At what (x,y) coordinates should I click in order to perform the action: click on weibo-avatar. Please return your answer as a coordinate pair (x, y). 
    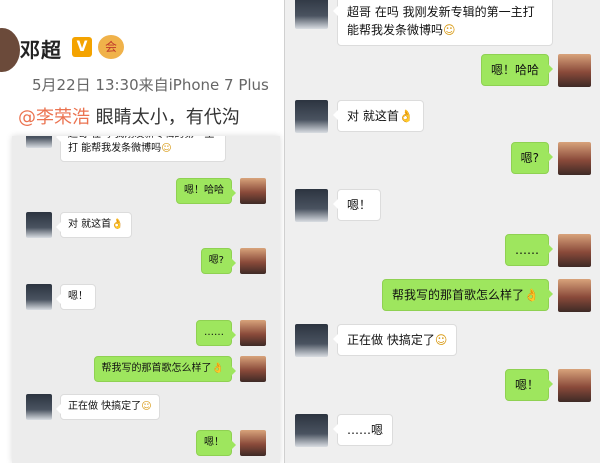
    Looking at the image, I should click on (10, 50).